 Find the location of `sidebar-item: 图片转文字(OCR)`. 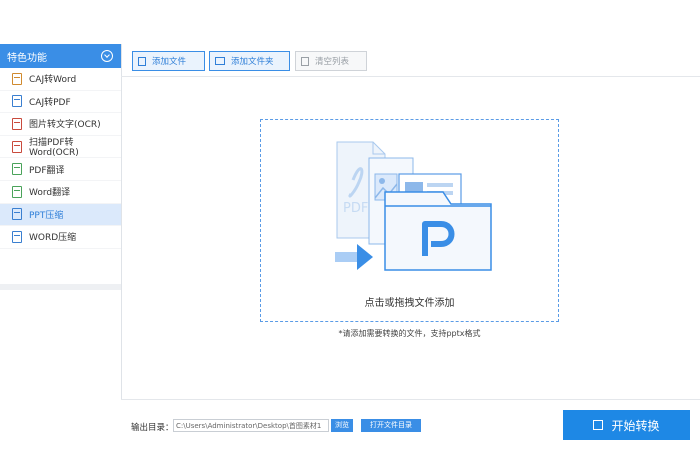

sidebar-item: 图片转文字(OCR) is located at coordinates (60, 124).